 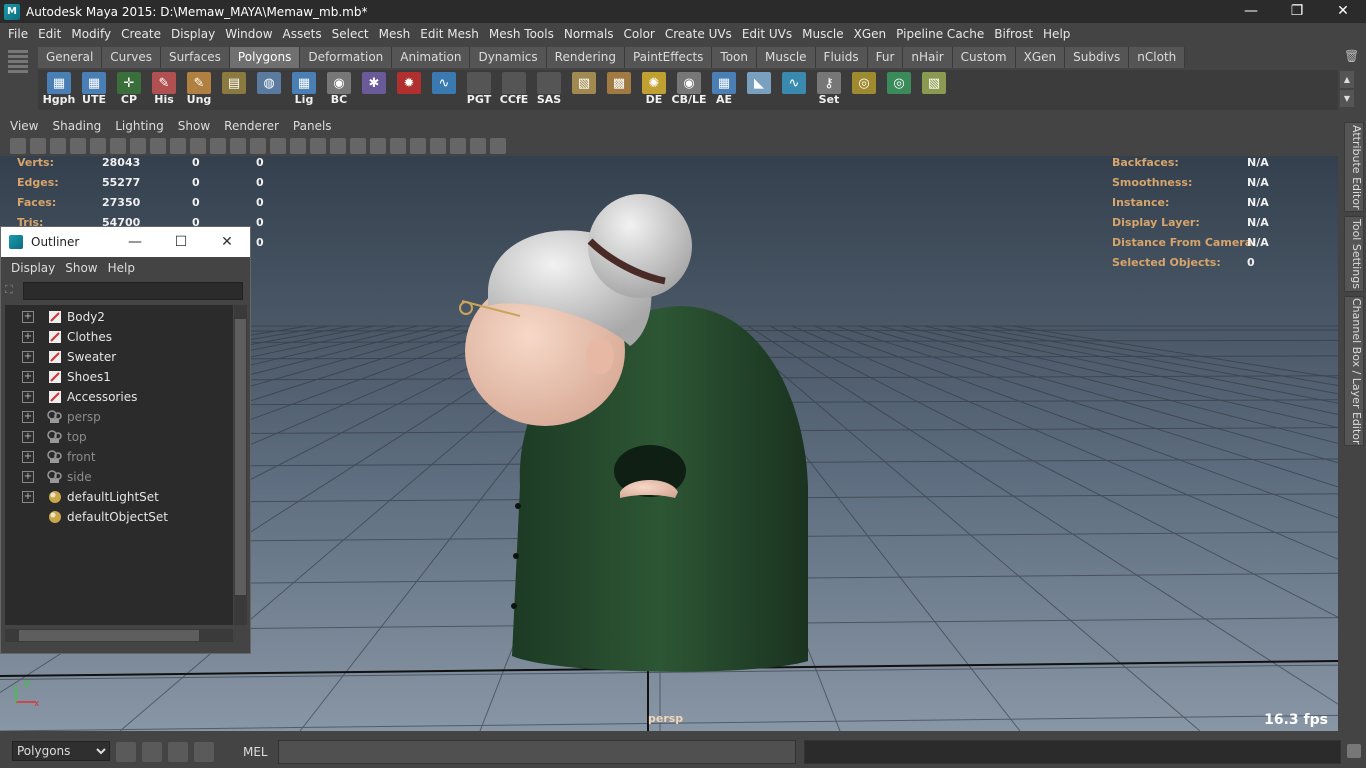 I want to click on panel-menu-show: Show, so click(x=194, y=126).